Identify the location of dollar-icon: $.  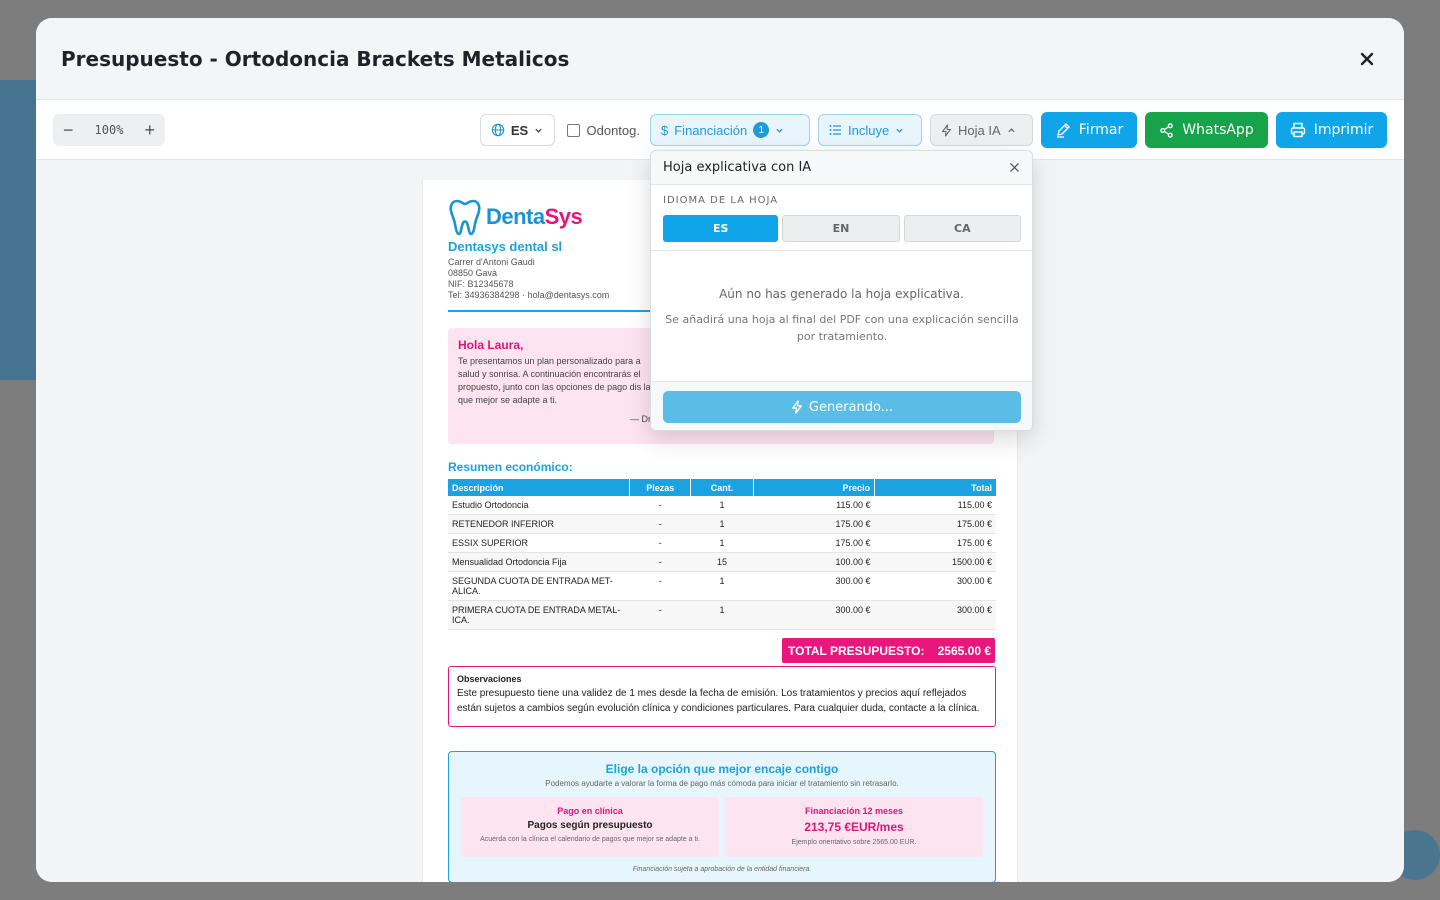
(665, 130).